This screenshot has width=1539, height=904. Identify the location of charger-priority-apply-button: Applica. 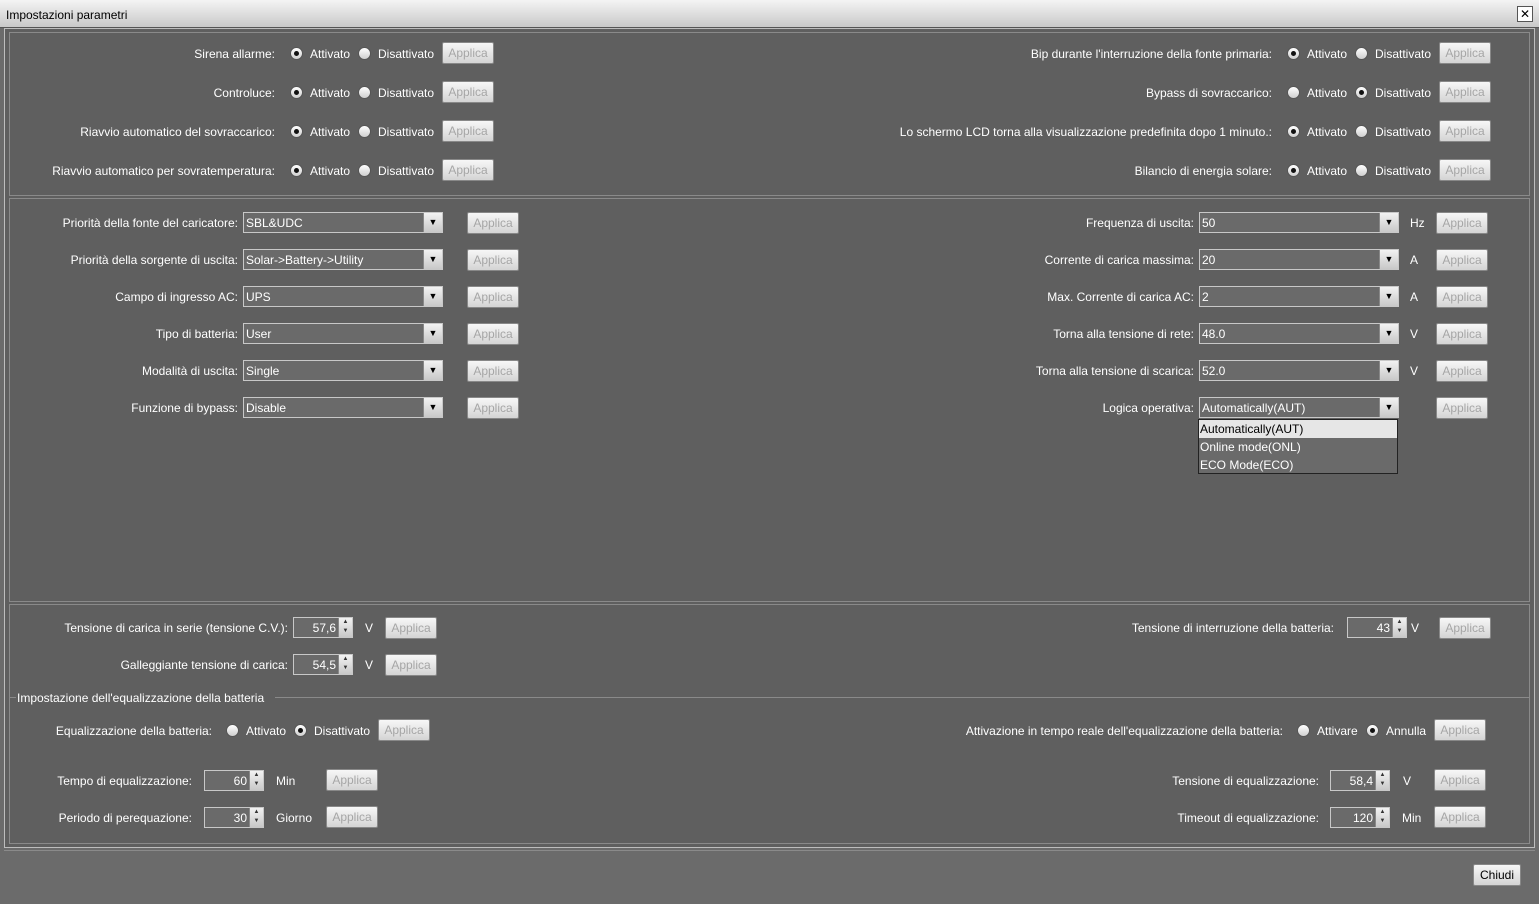
(493, 223).